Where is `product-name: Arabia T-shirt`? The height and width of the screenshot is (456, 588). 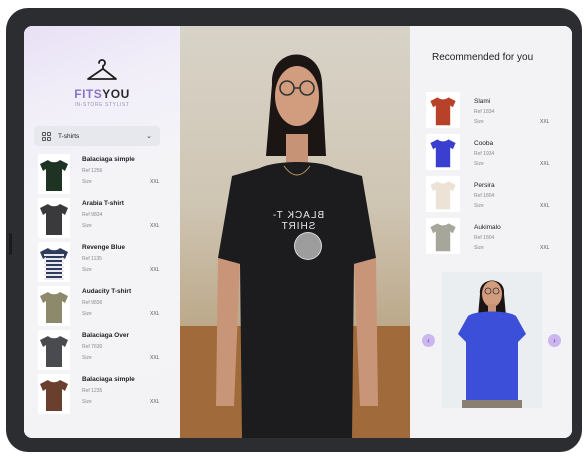 product-name: Arabia T-shirt is located at coordinates (103, 203).